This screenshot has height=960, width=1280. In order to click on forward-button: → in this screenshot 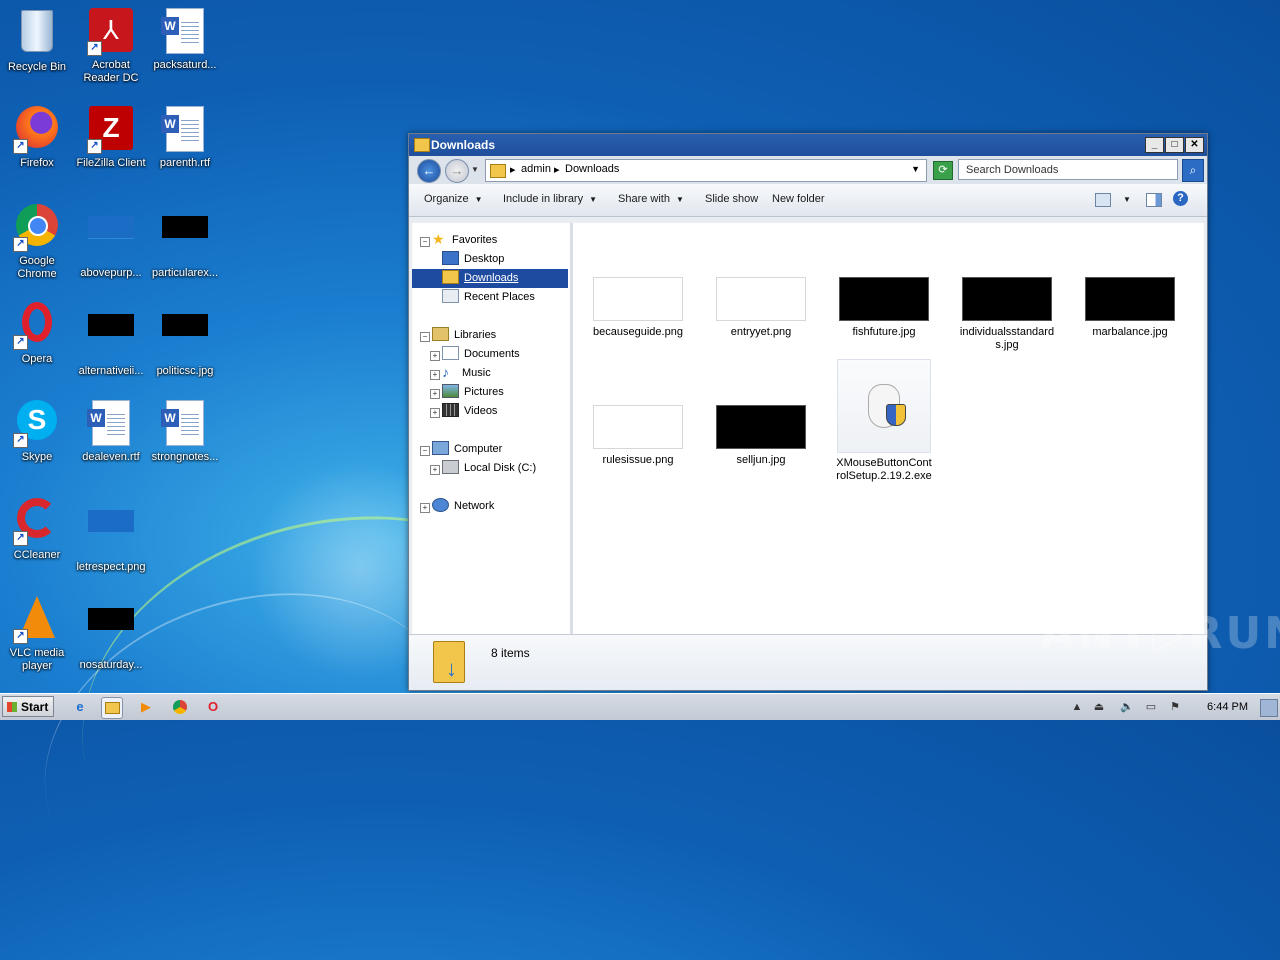, I will do `click(457, 171)`.